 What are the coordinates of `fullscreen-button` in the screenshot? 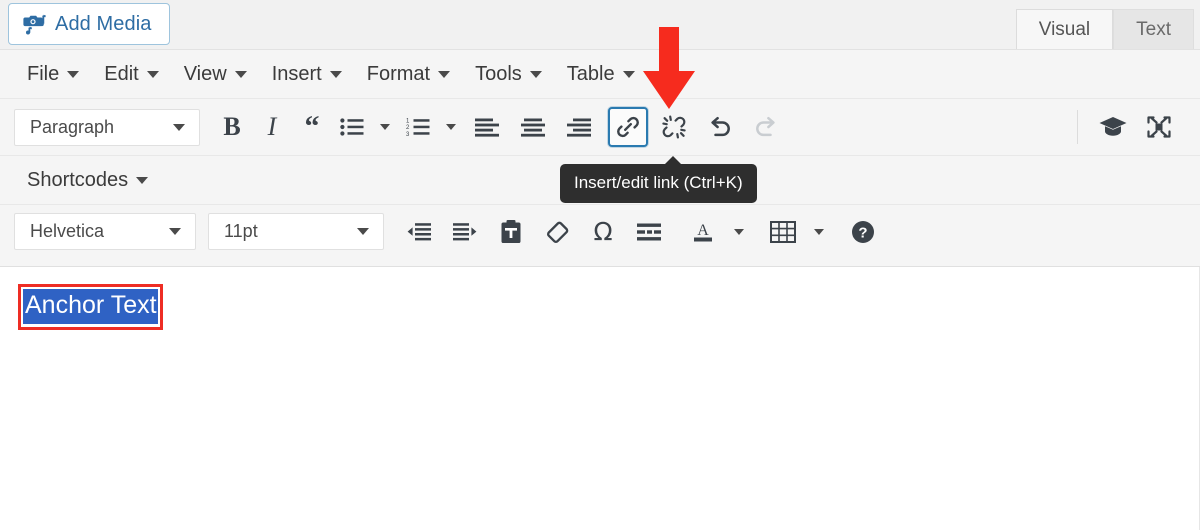 It's located at (1159, 127).